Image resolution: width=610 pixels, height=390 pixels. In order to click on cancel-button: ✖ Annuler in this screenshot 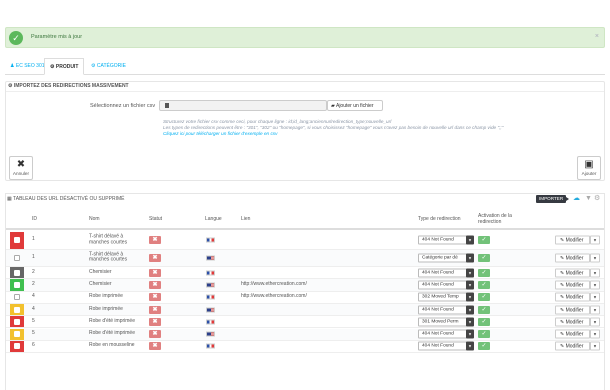, I will do `click(21, 168)`.